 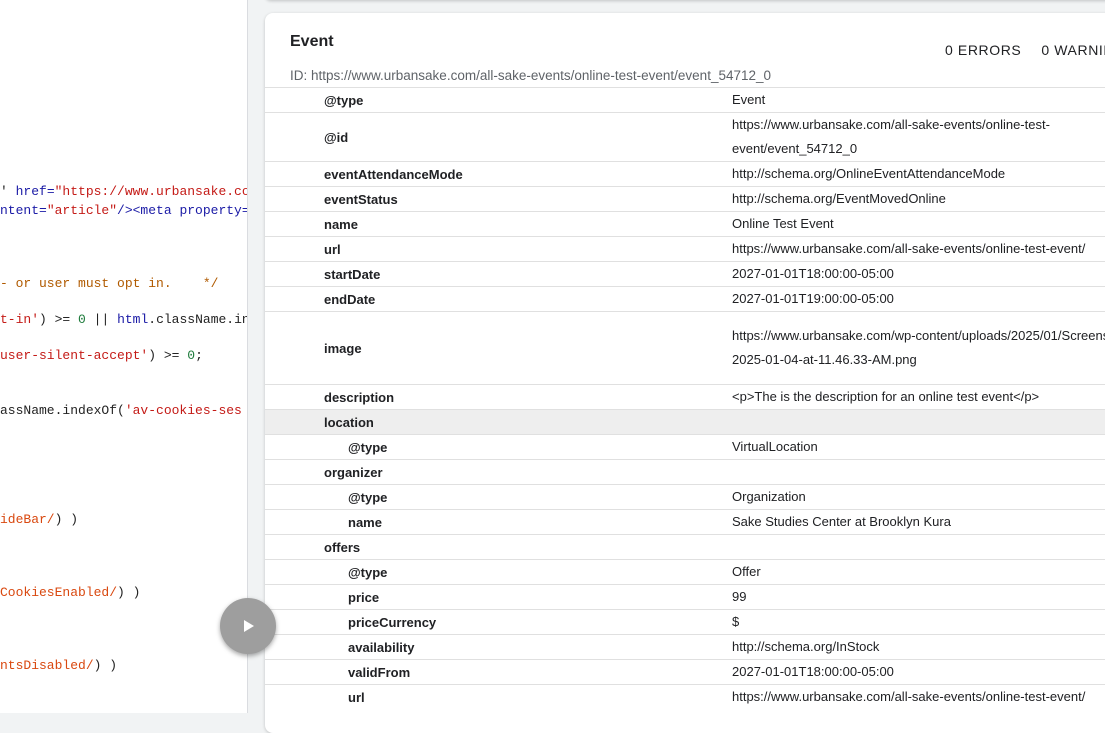 What do you see at coordinates (312, 41) in the screenshot?
I see `card-title: Event` at bounding box center [312, 41].